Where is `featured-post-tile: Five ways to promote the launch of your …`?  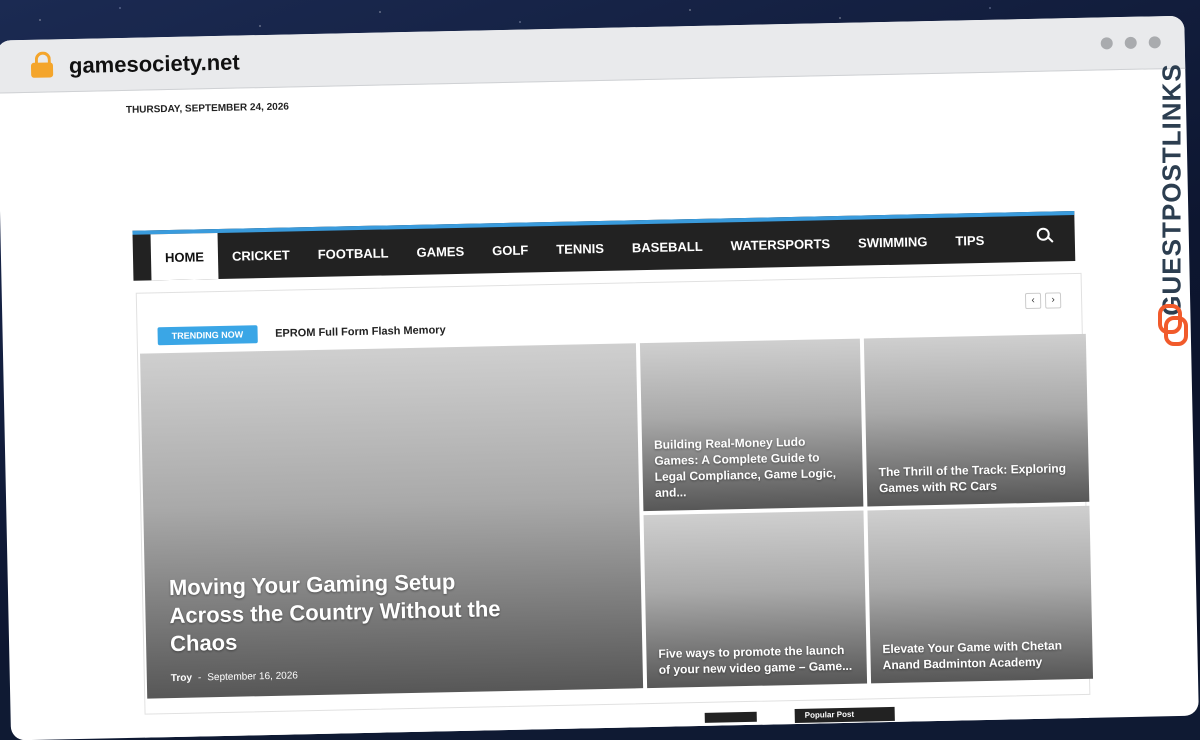 featured-post-tile: Five ways to promote the launch of your … is located at coordinates (755, 599).